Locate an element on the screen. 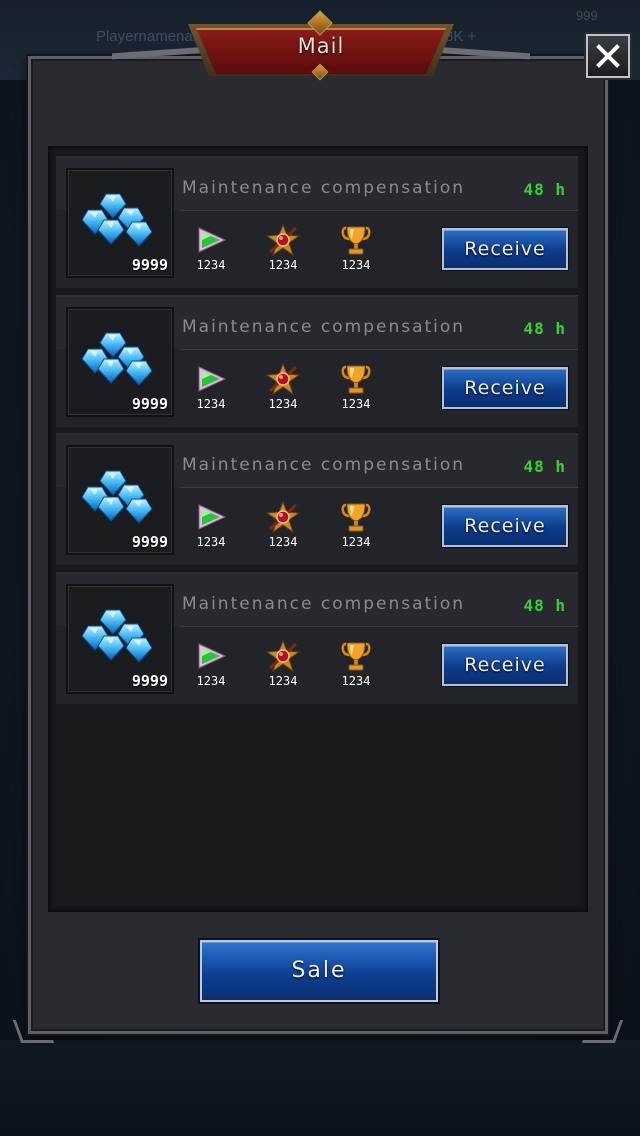  close-button is located at coordinates (608, 56).